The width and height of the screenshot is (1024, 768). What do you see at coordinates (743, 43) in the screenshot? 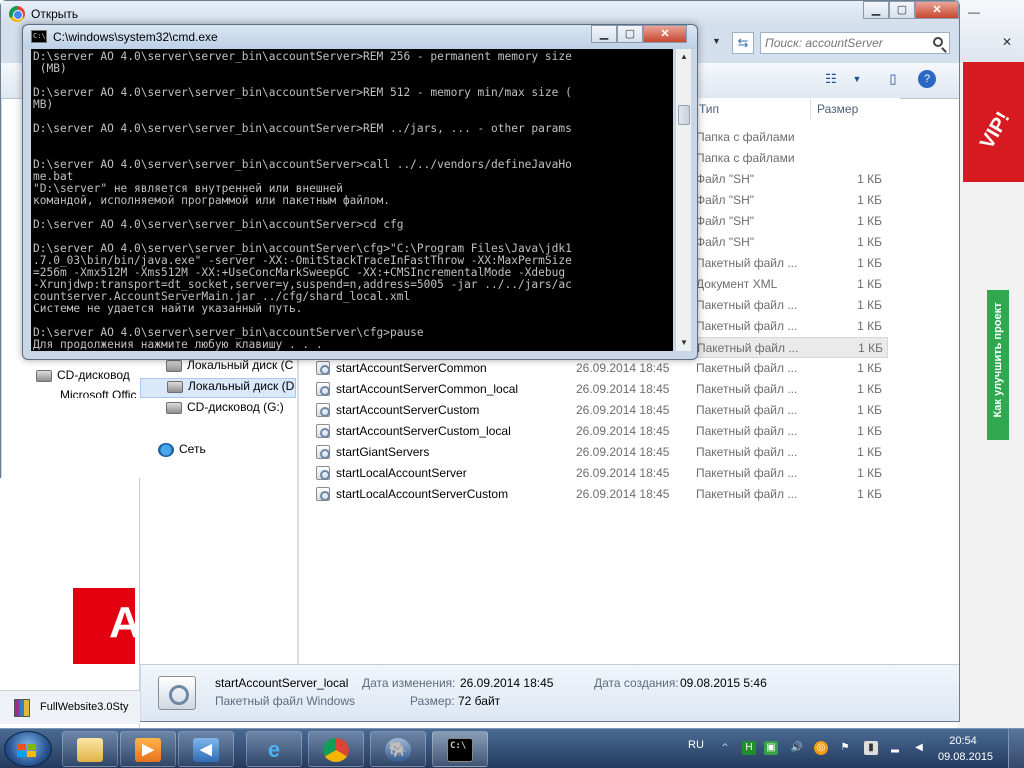
I see `refresh-button: ⇆` at bounding box center [743, 43].